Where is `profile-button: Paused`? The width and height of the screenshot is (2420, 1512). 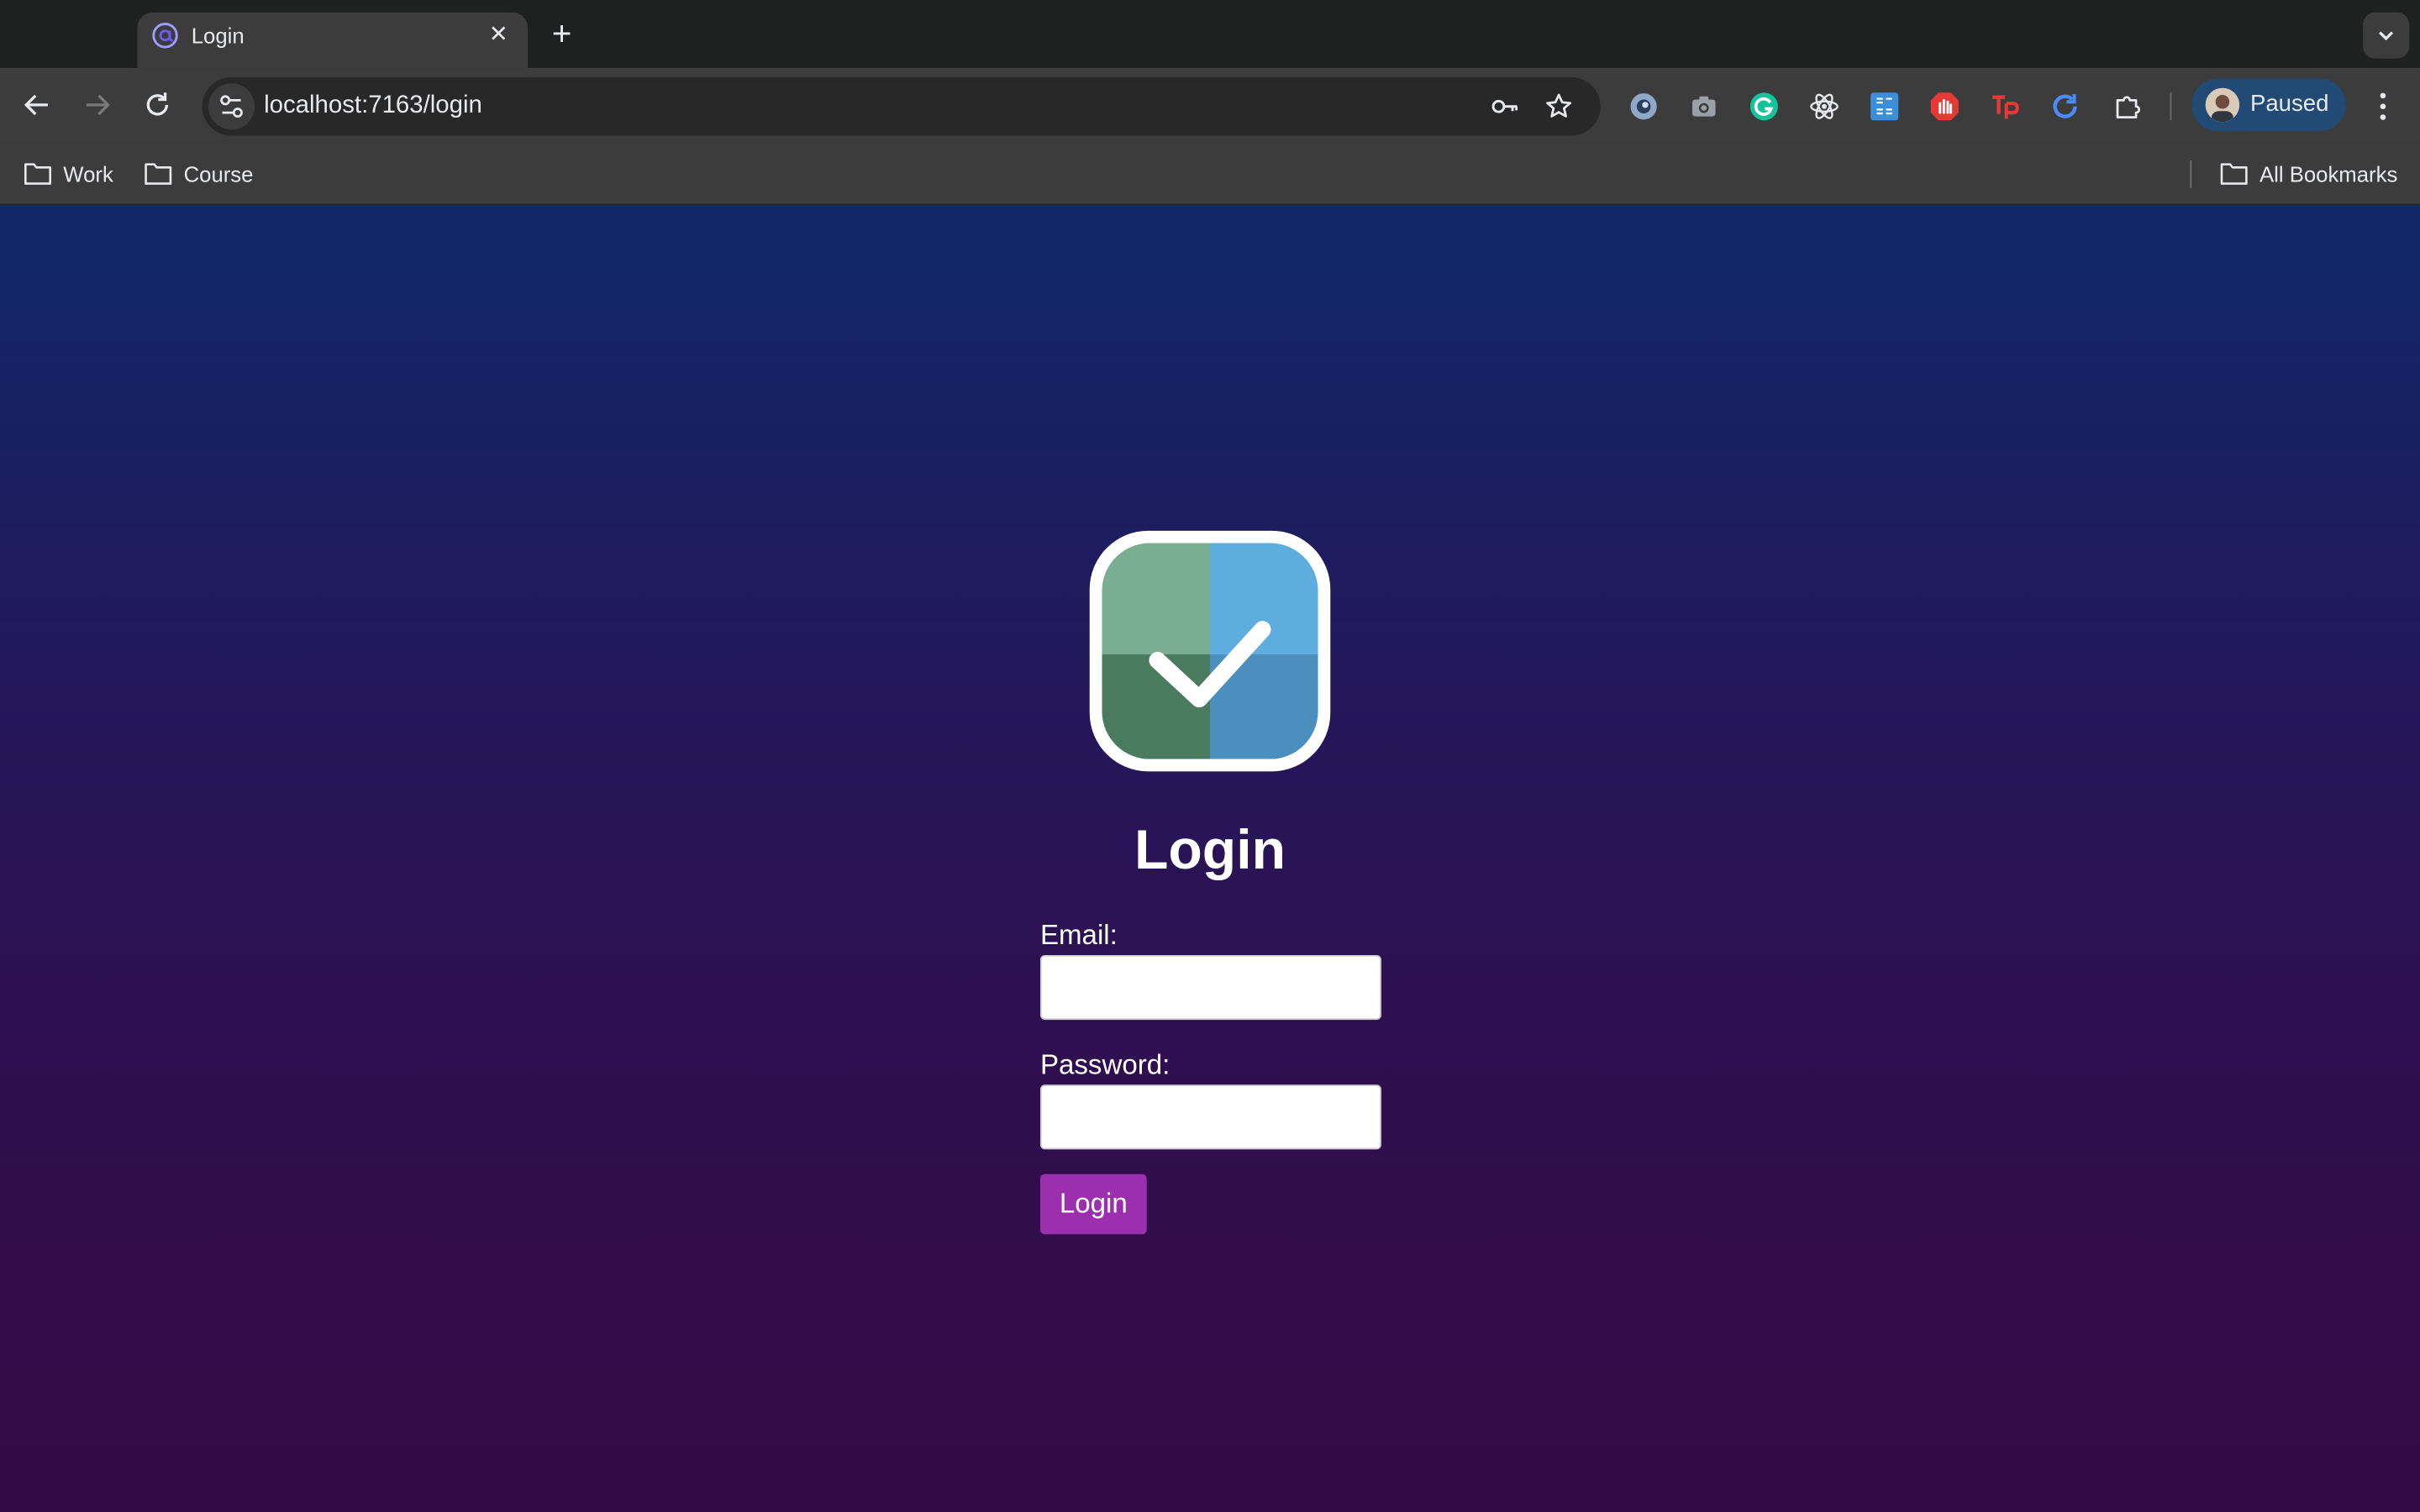 profile-button: Paused is located at coordinates (2268, 105).